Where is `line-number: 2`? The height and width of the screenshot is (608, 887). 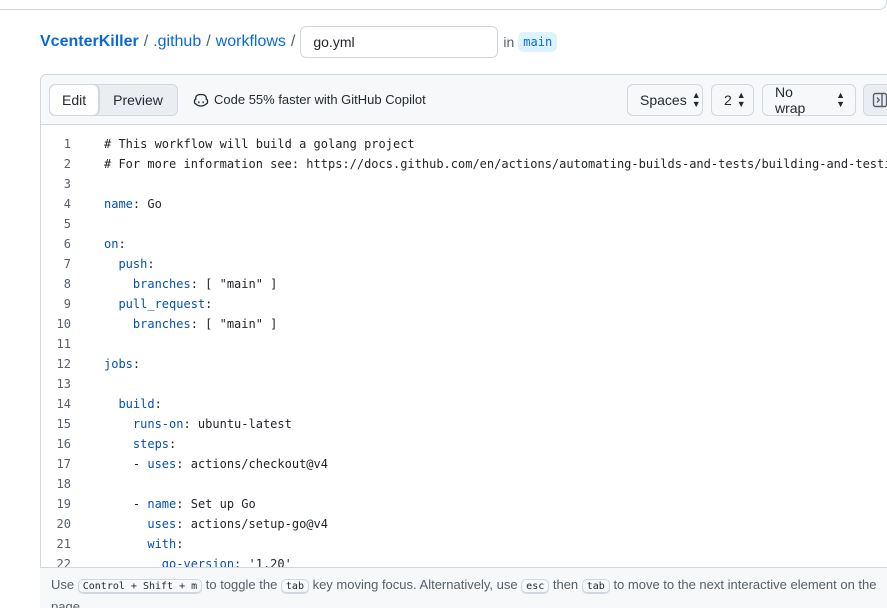 line-number: 2 is located at coordinates (67, 164).